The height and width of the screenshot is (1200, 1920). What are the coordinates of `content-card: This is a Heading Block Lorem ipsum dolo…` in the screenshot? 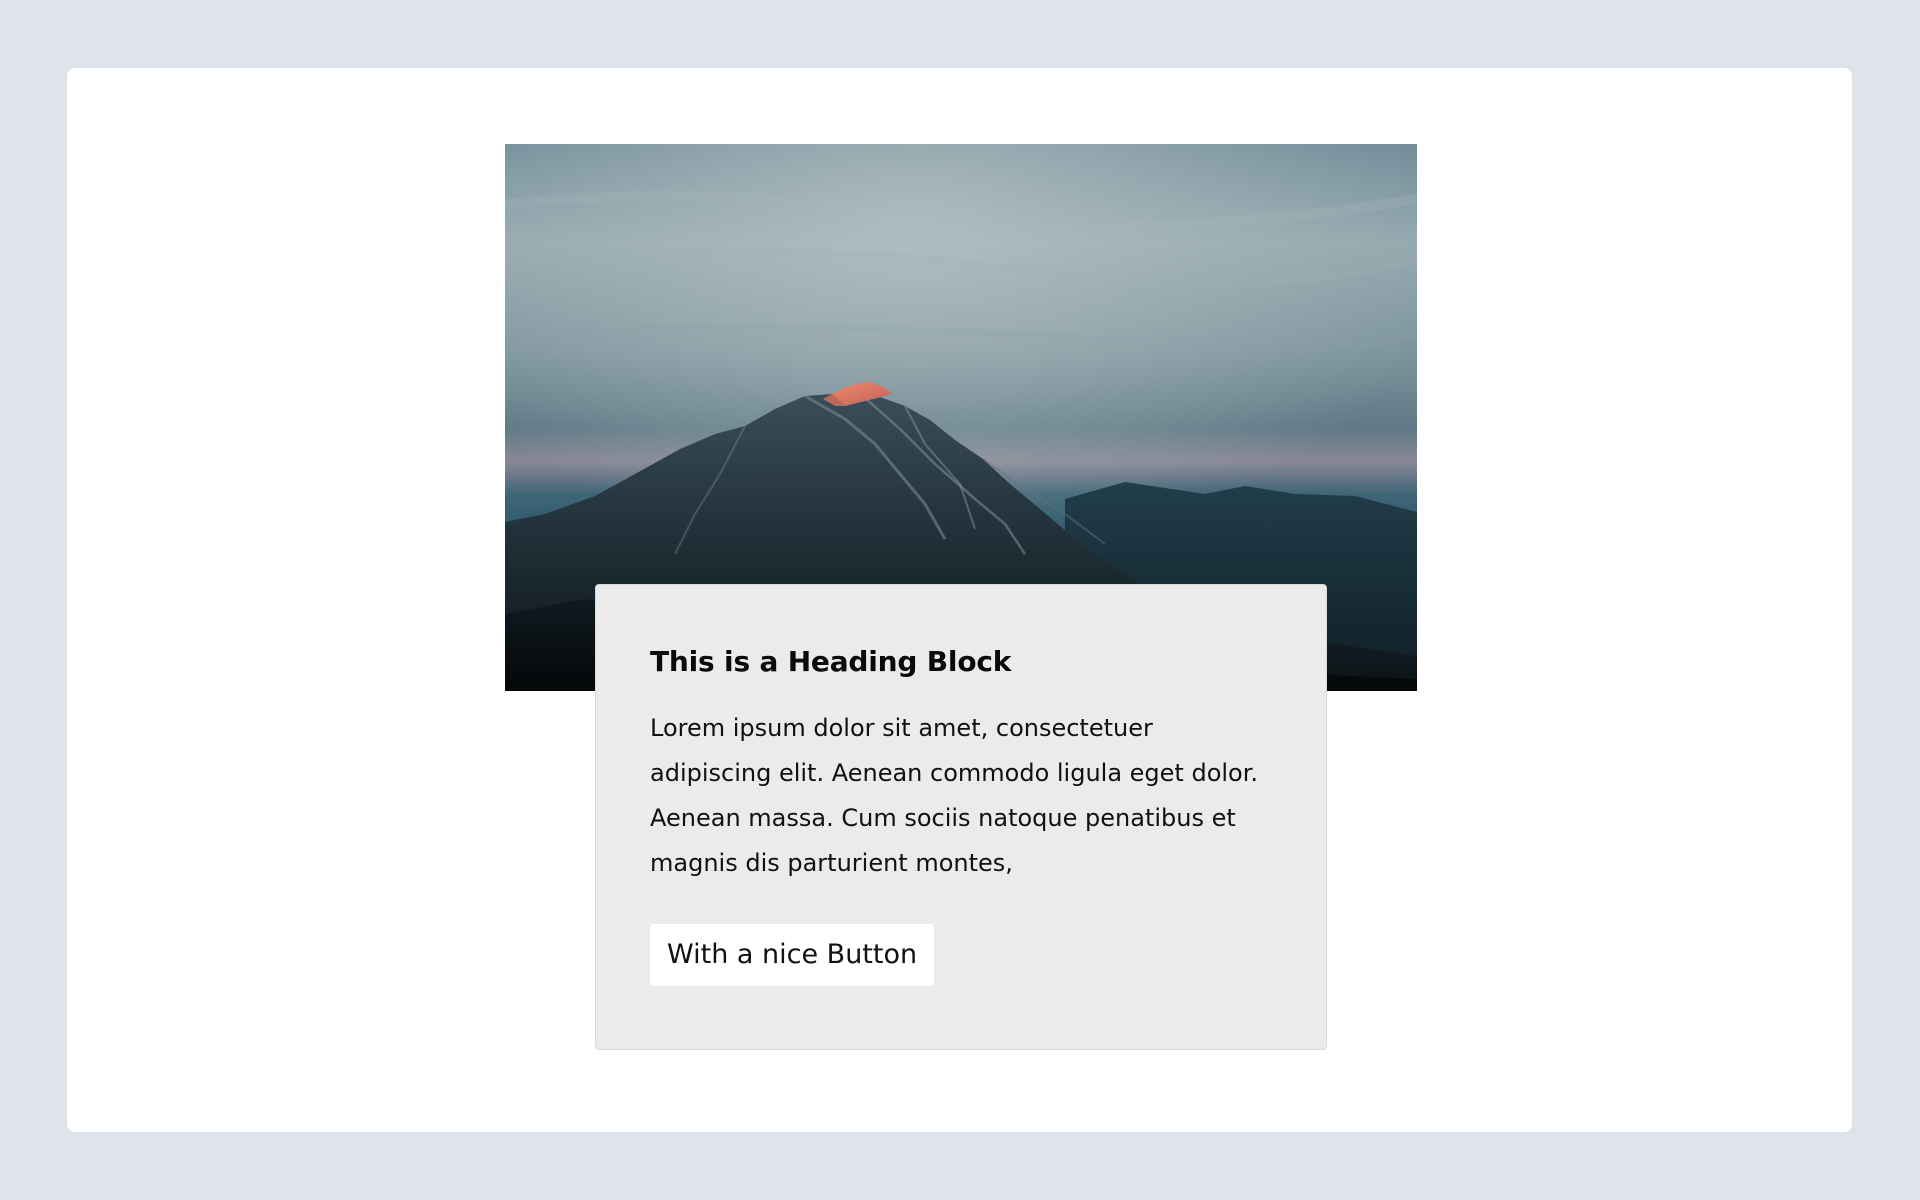 It's located at (961, 817).